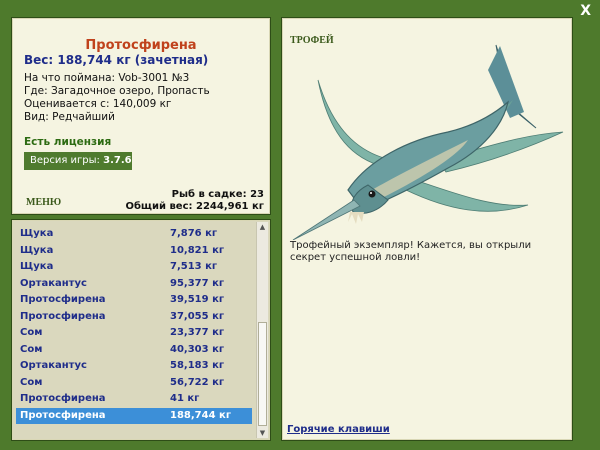 The height and width of the screenshot is (450, 600). Describe the element at coordinates (134, 415) in the screenshot. I see `catch-list-item: Протосфирена 188,744 кг` at that location.